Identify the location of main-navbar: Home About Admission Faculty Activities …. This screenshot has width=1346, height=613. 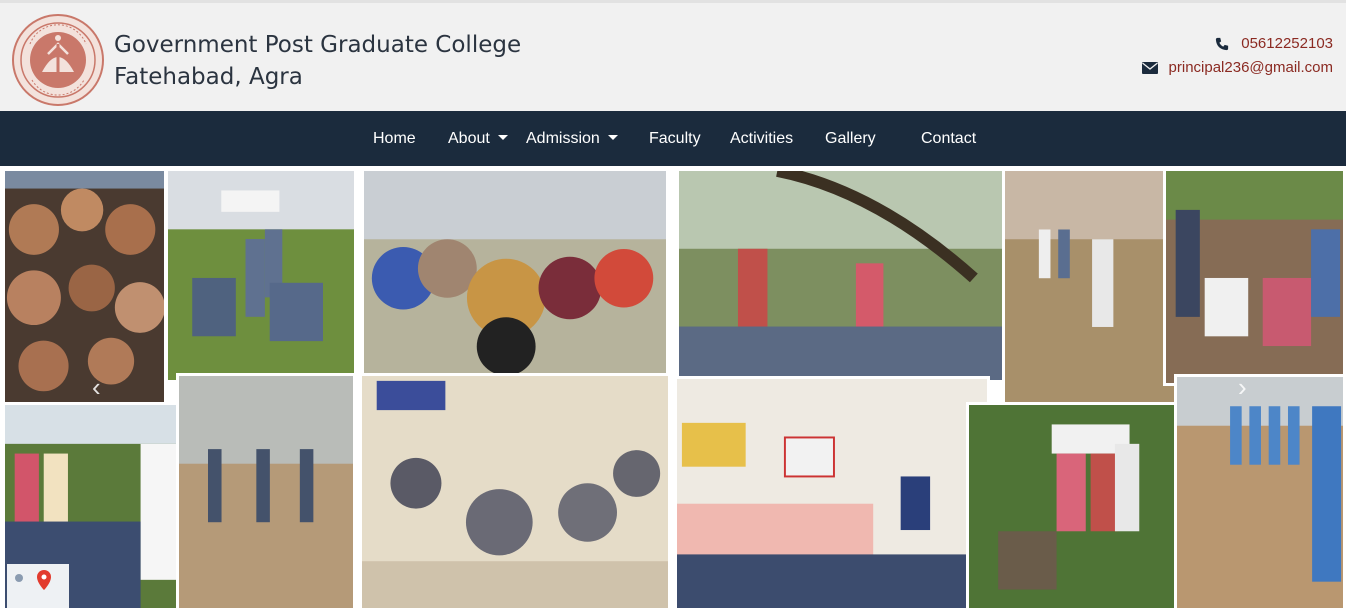
(673, 138).